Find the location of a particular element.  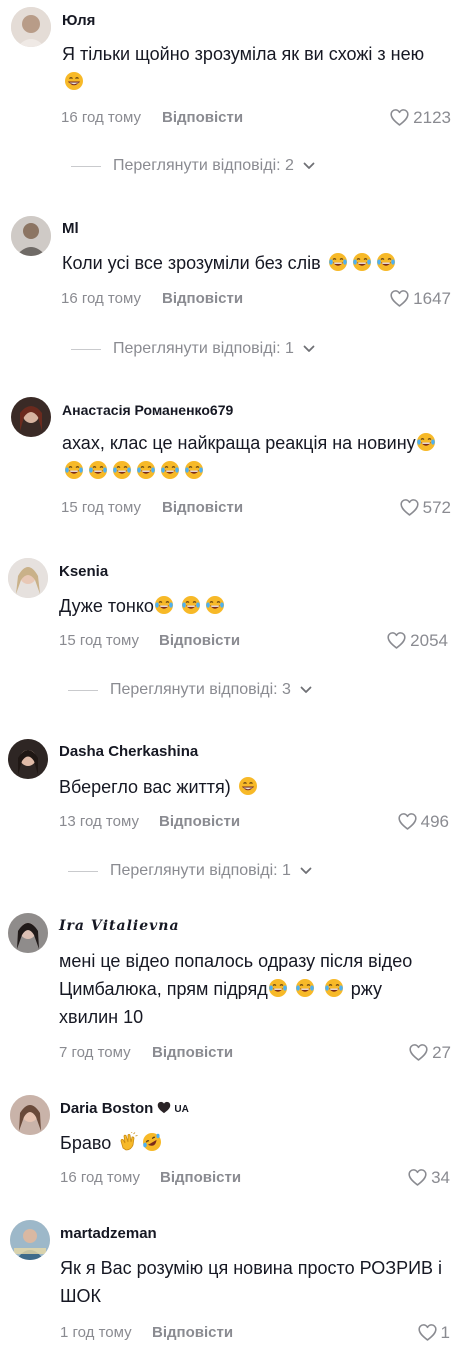

like-button: 1 is located at coordinates (433, 1332).